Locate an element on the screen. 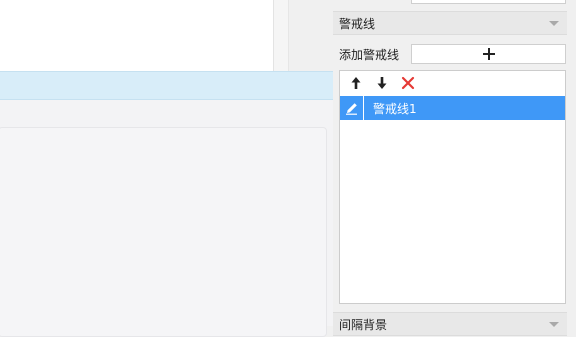 Image resolution: width=576 pixels, height=337 pixels. section-title: 警戒线 is located at coordinates (357, 23).